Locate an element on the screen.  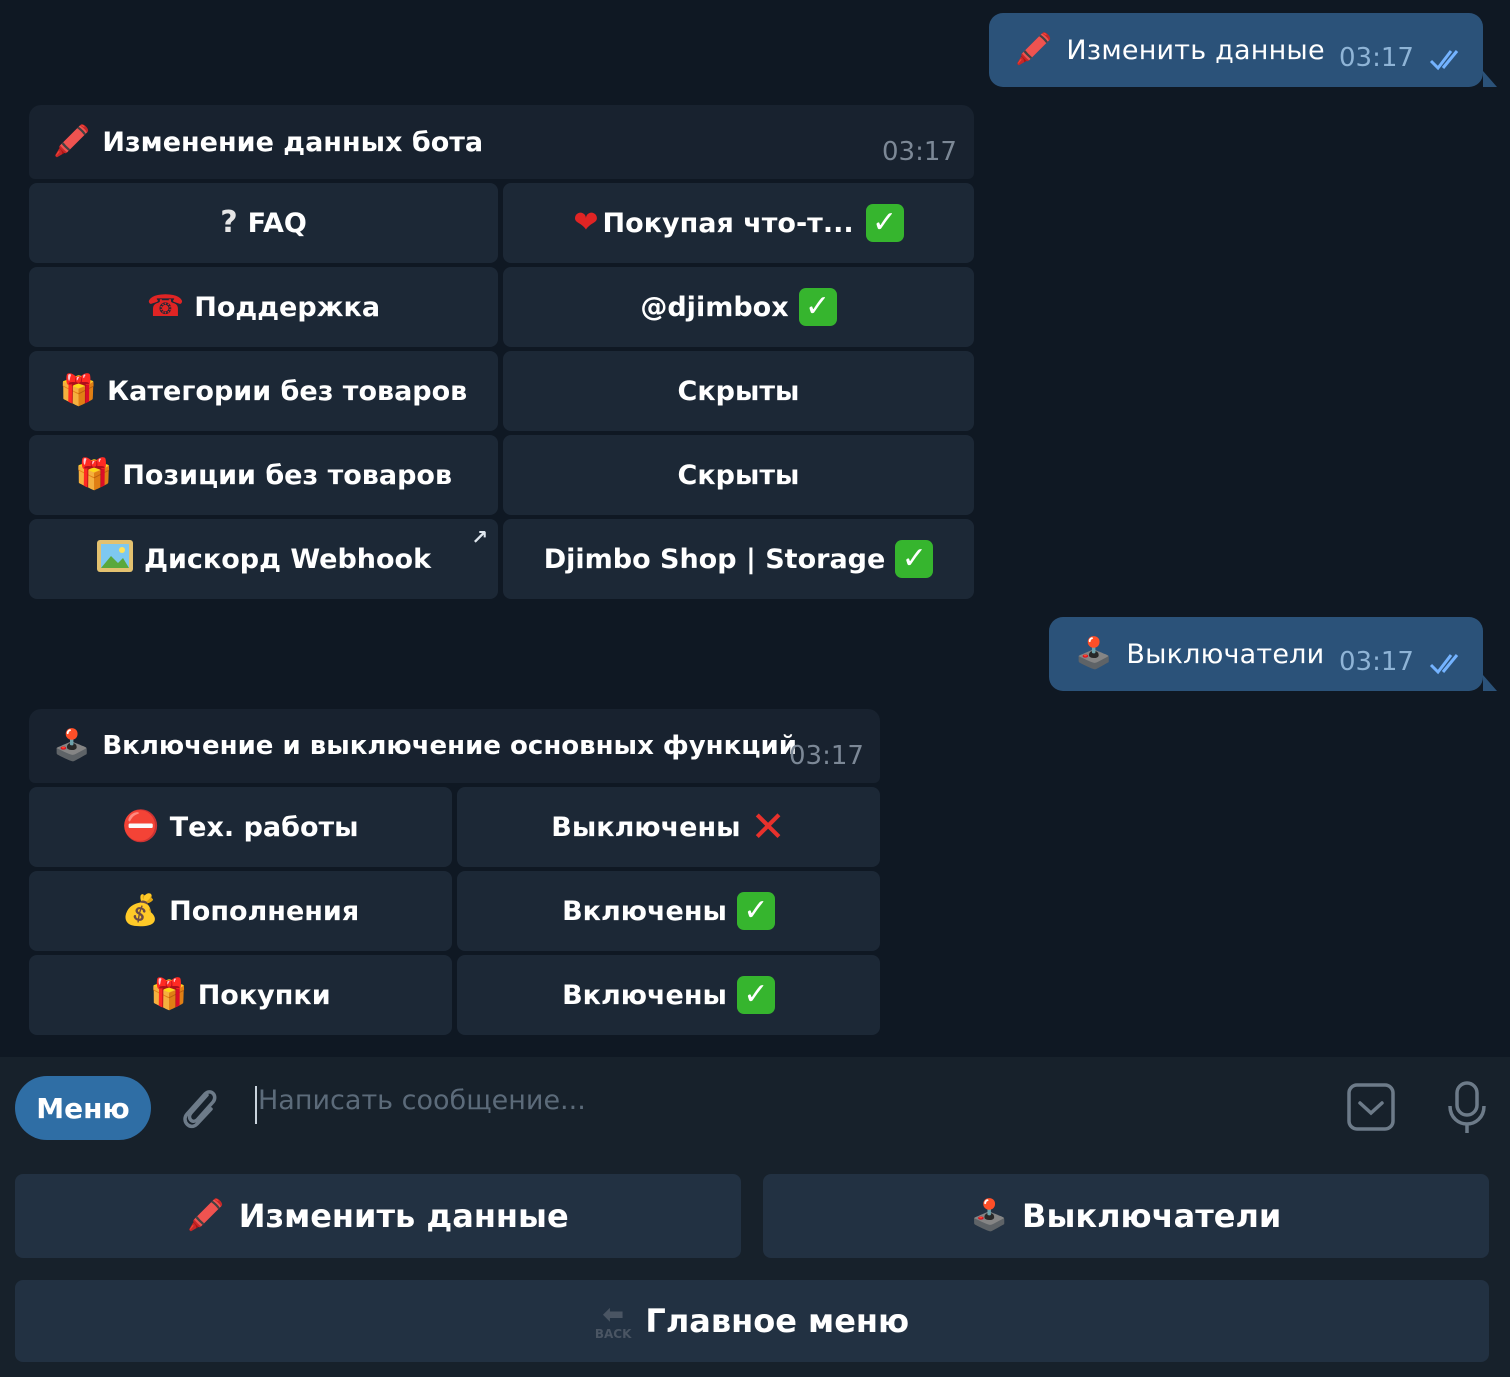
back-icon: ⬅ BACK is located at coordinates (613, 1320).